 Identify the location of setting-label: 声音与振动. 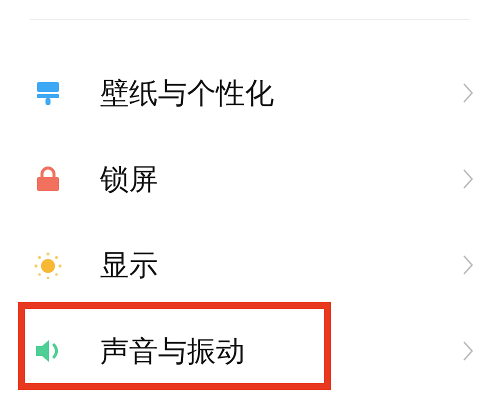
(173, 351).